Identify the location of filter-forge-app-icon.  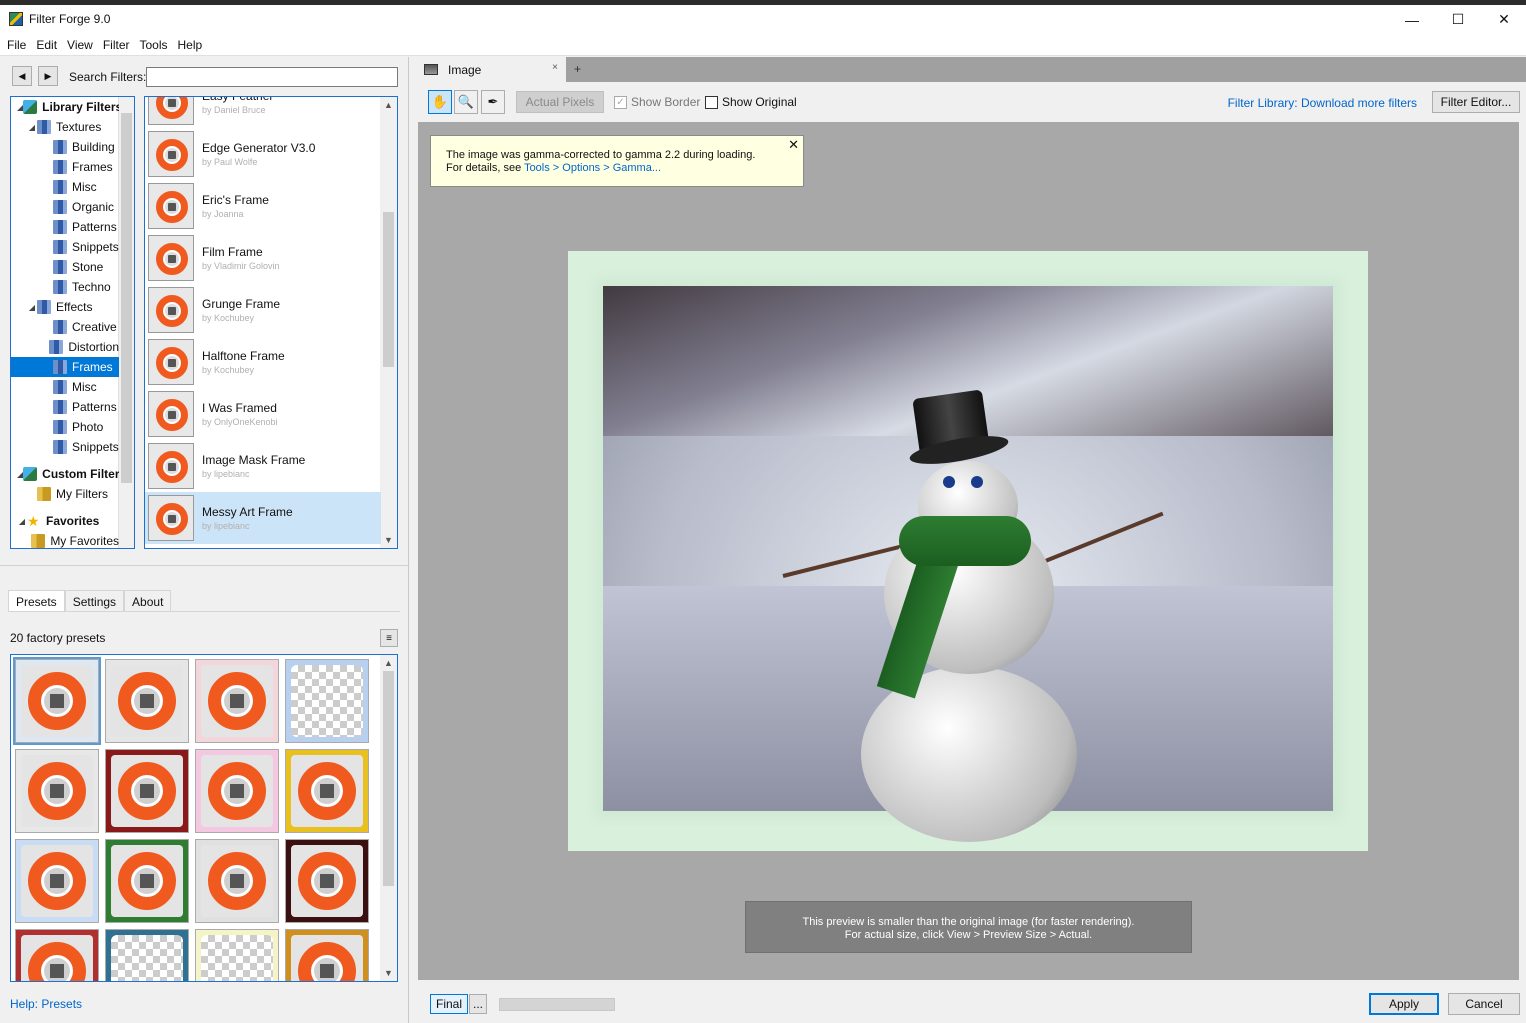
(16, 19).